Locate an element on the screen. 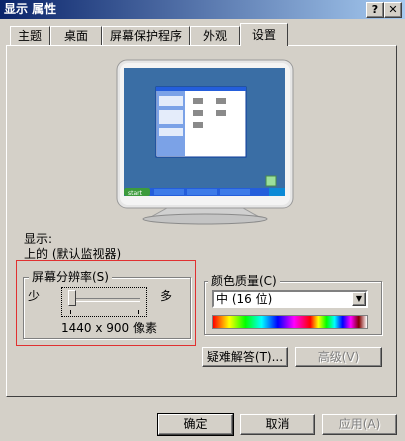 Image resolution: width=405 pixels, height=441 pixels. tab-screensaver: 屏幕保护程序 is located at coordinates (146, 35).